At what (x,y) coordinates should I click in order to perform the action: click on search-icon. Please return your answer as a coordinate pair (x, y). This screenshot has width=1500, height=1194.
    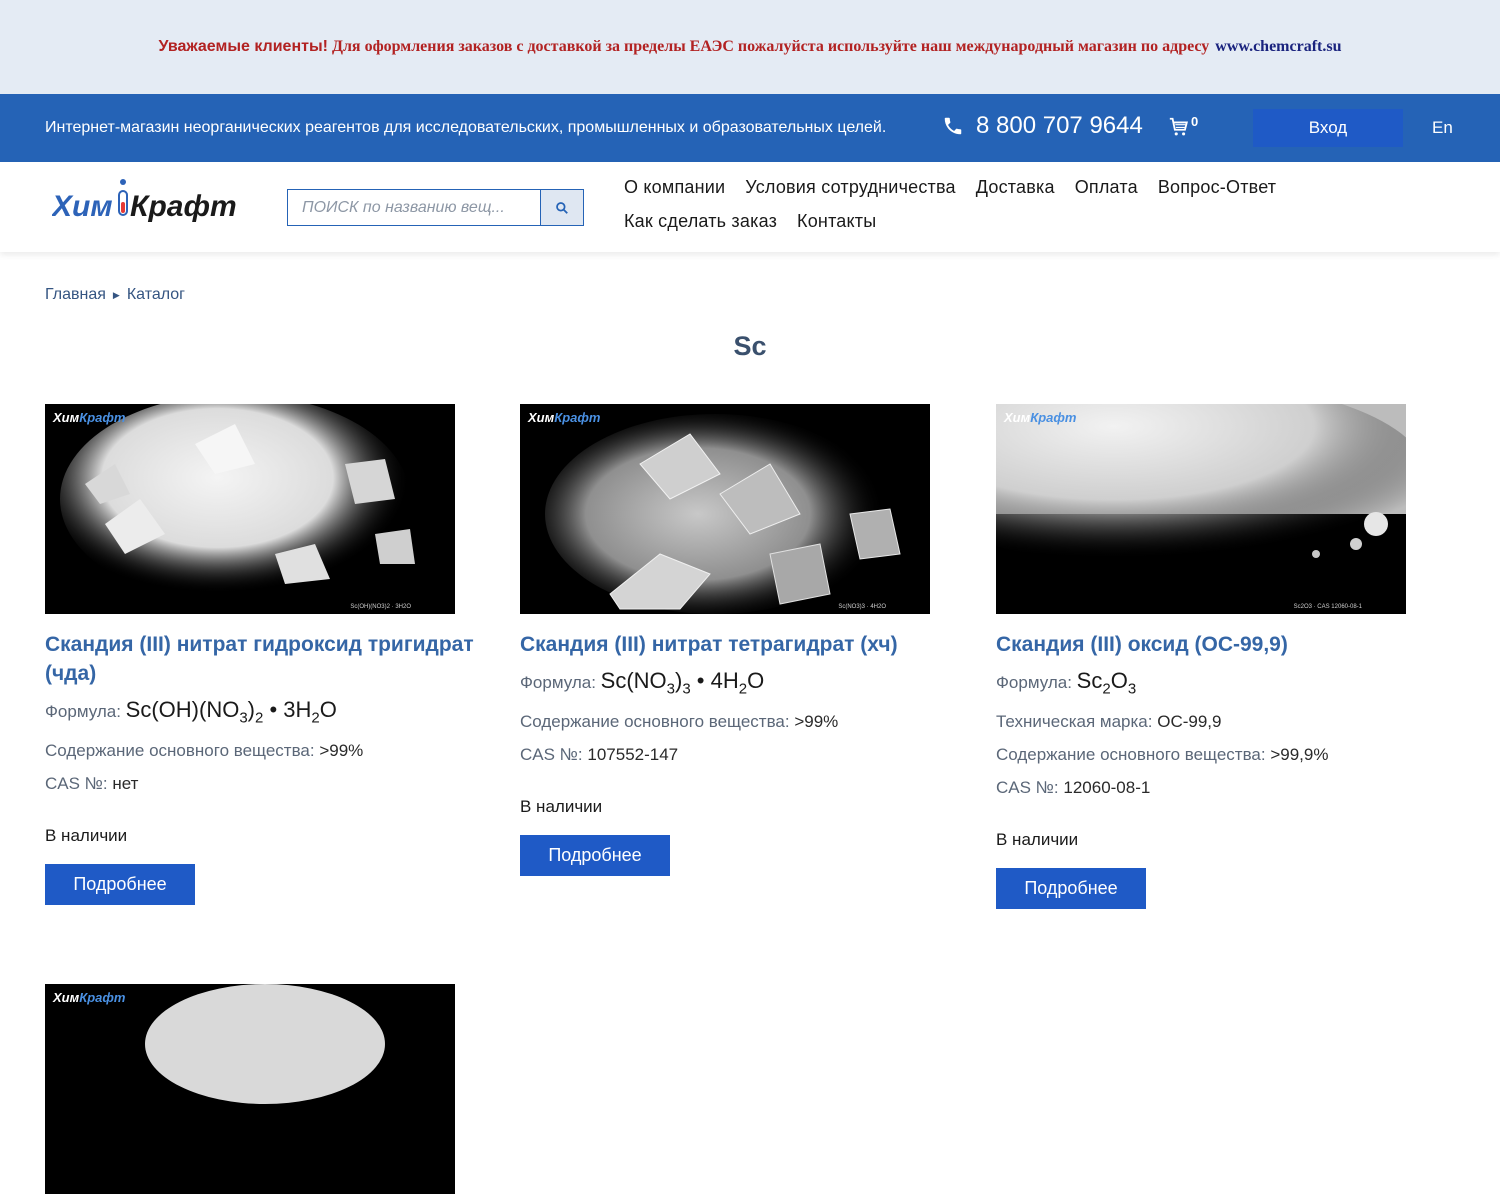
    Looking at the image, I should click on (562, 207).